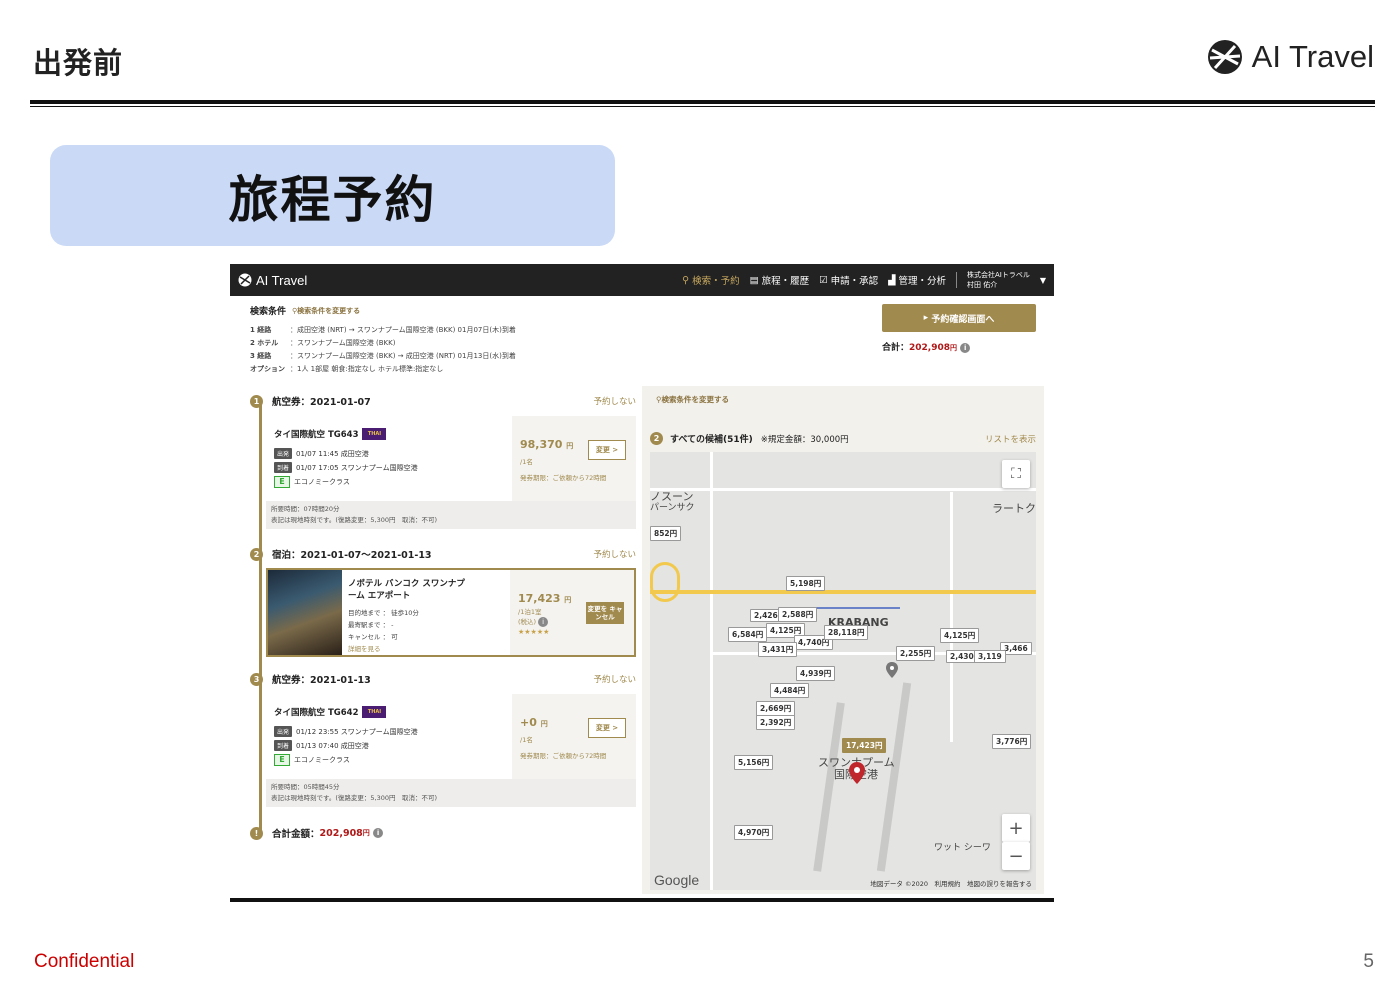 The height and width of the screenshot is (1002, 1396). I want to click on app-logo: AI Travel, so click(272, 280).